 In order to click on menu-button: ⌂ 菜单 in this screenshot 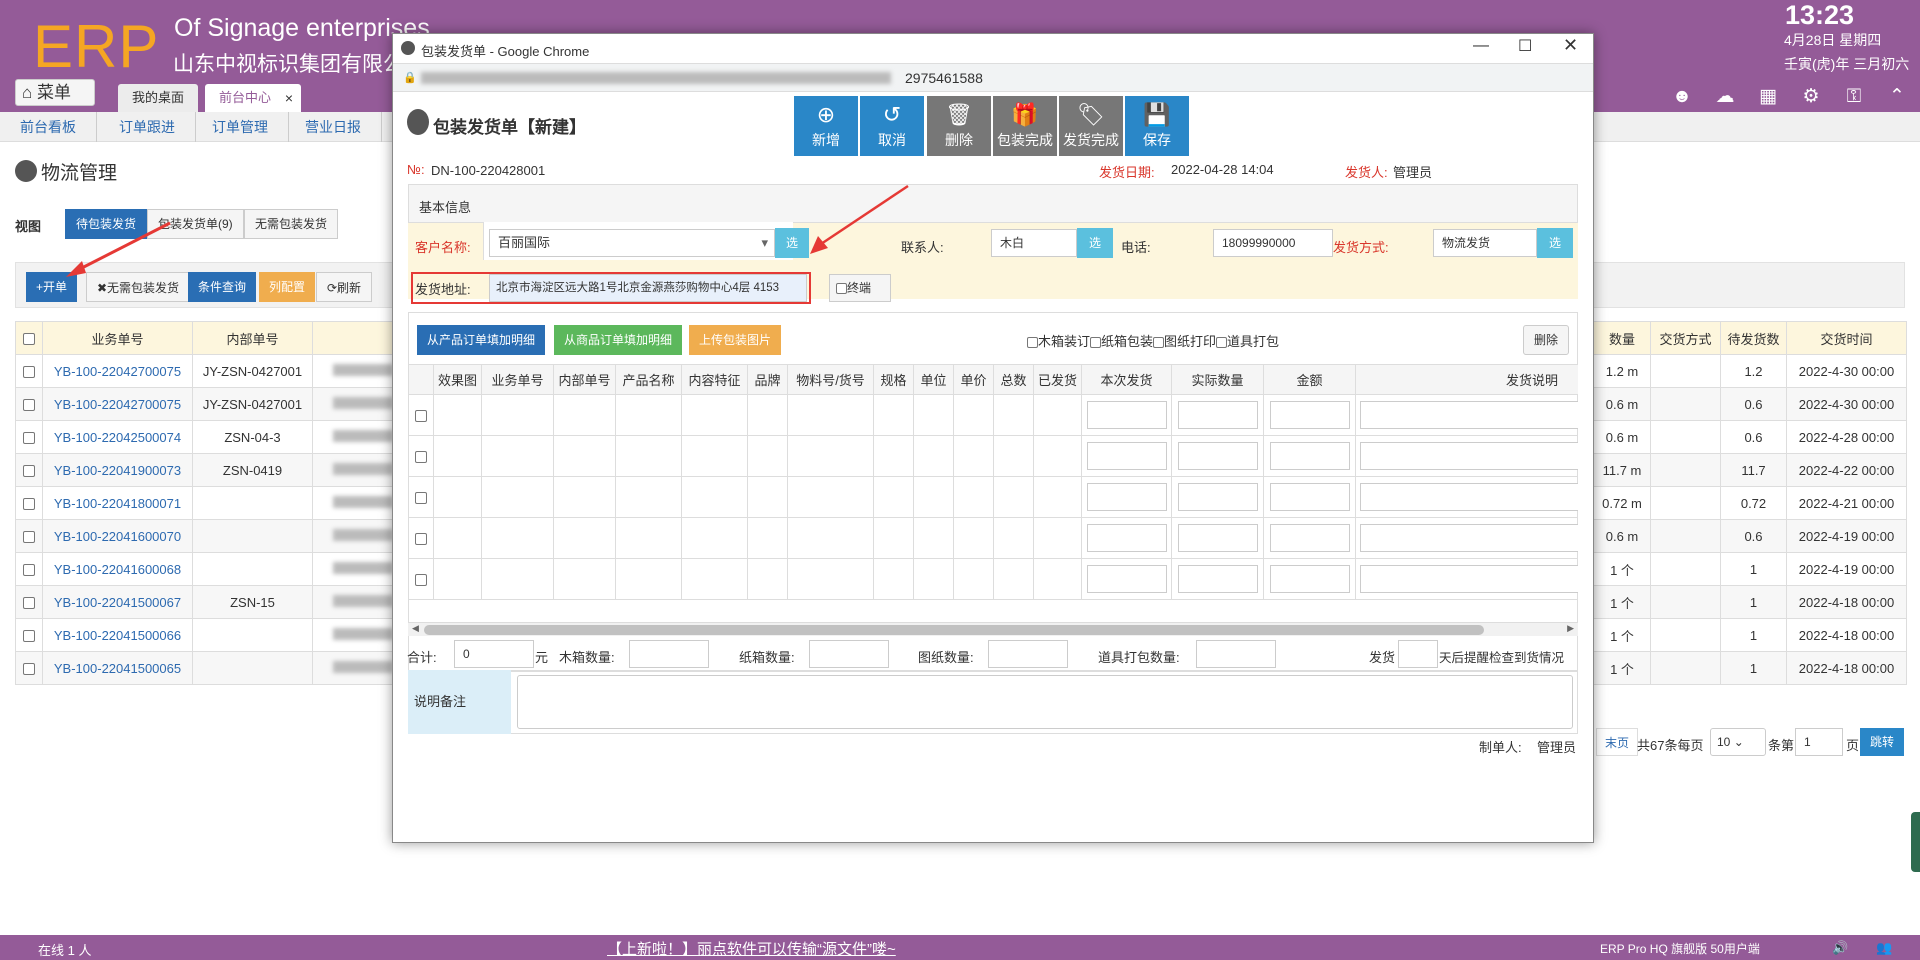, I will do `click(55, 92)`.